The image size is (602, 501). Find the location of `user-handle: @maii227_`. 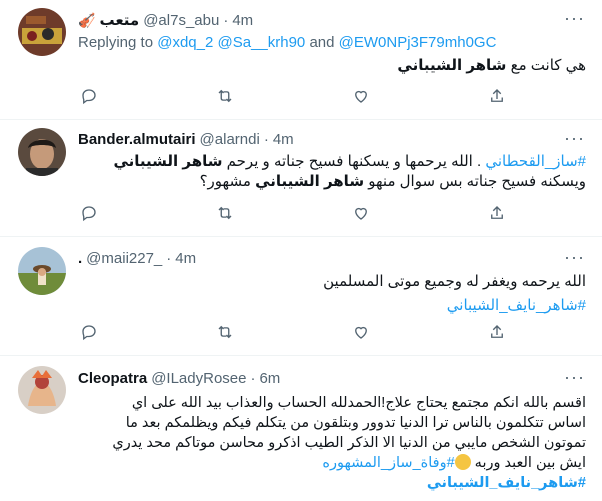

user-handle: @maii227_ is located at coordinates (124, 258).